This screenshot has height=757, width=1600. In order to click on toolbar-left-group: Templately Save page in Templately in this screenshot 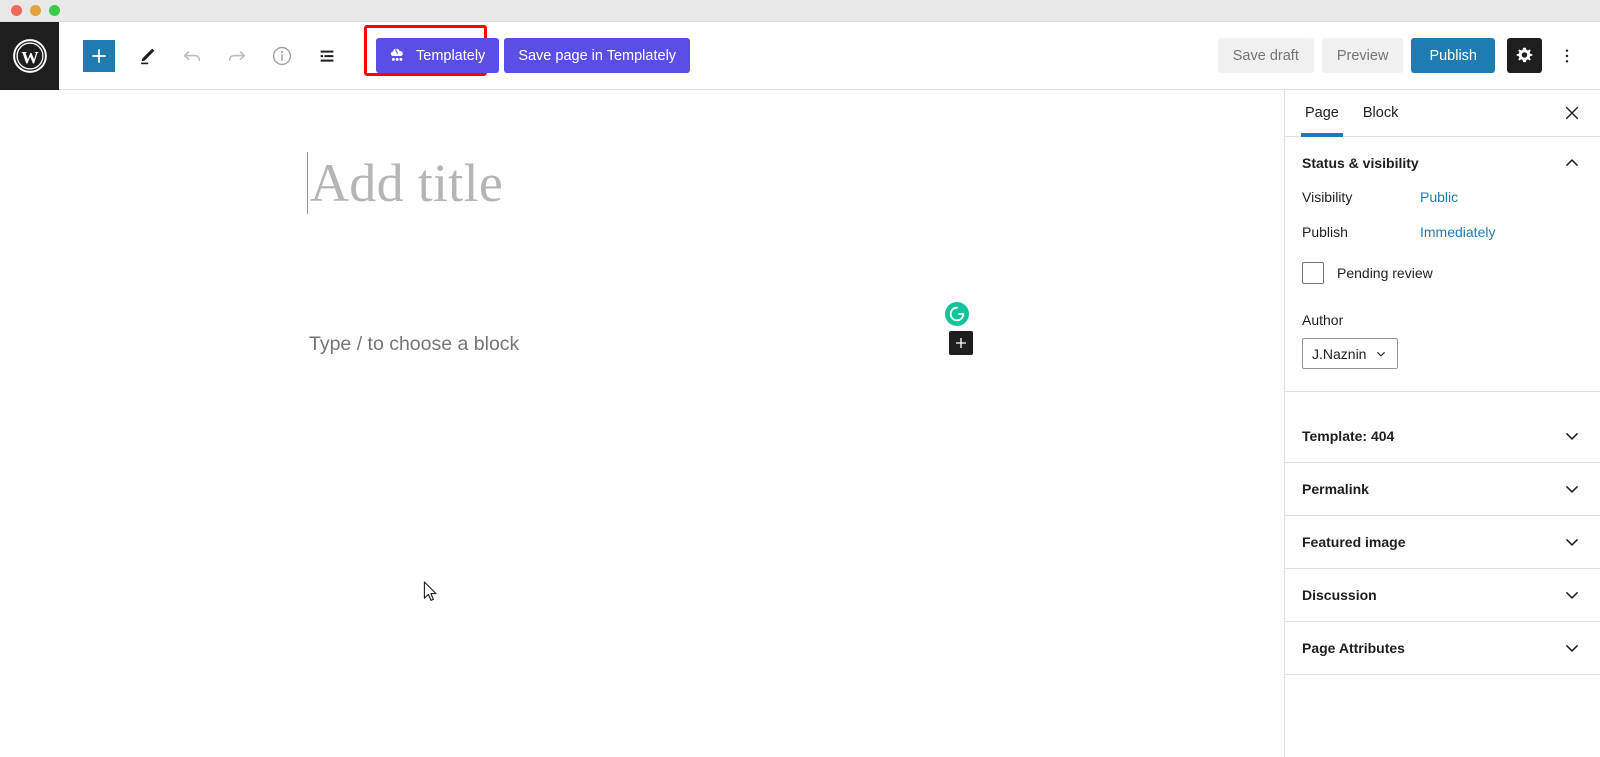, I will do `click(375, 50)`.